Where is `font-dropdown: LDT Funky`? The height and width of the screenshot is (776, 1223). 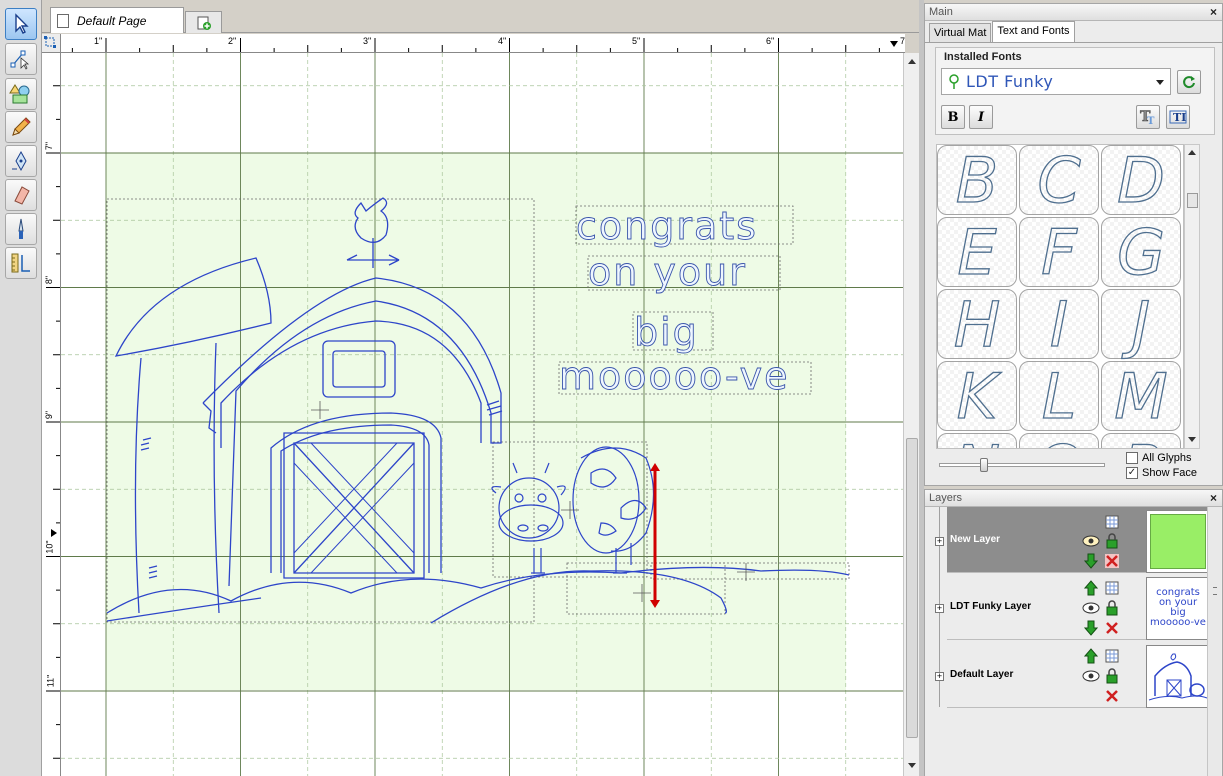
font-dropdown: LDT Funky is located at coordinates (1056, 81).